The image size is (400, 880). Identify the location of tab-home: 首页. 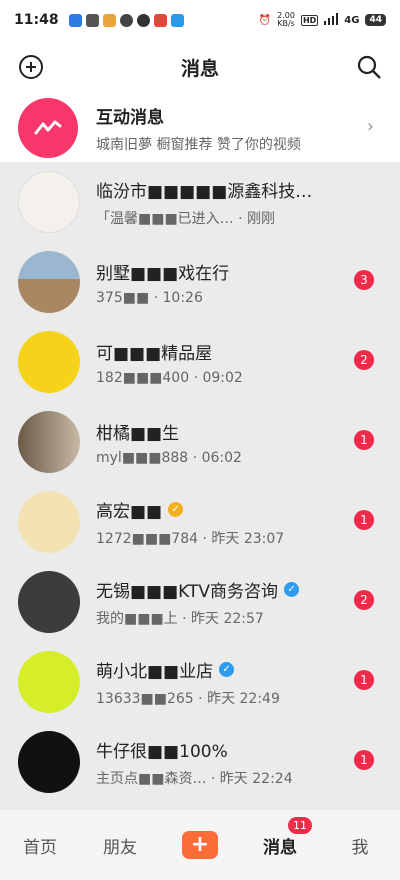
(40, 845).